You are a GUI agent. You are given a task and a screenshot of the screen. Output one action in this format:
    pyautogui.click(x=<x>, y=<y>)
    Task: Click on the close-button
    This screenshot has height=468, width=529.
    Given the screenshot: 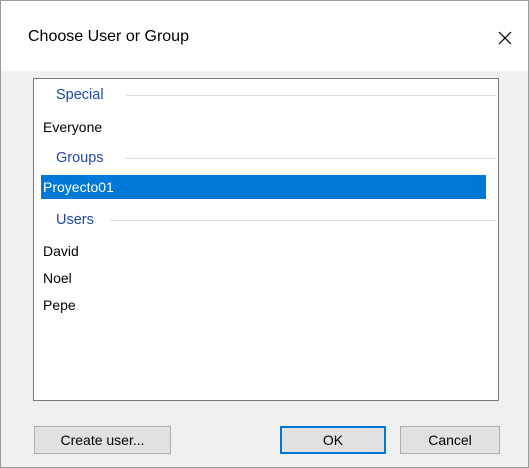 What is the action you would take?
    pyautogui.click(x=505, y=38)
    